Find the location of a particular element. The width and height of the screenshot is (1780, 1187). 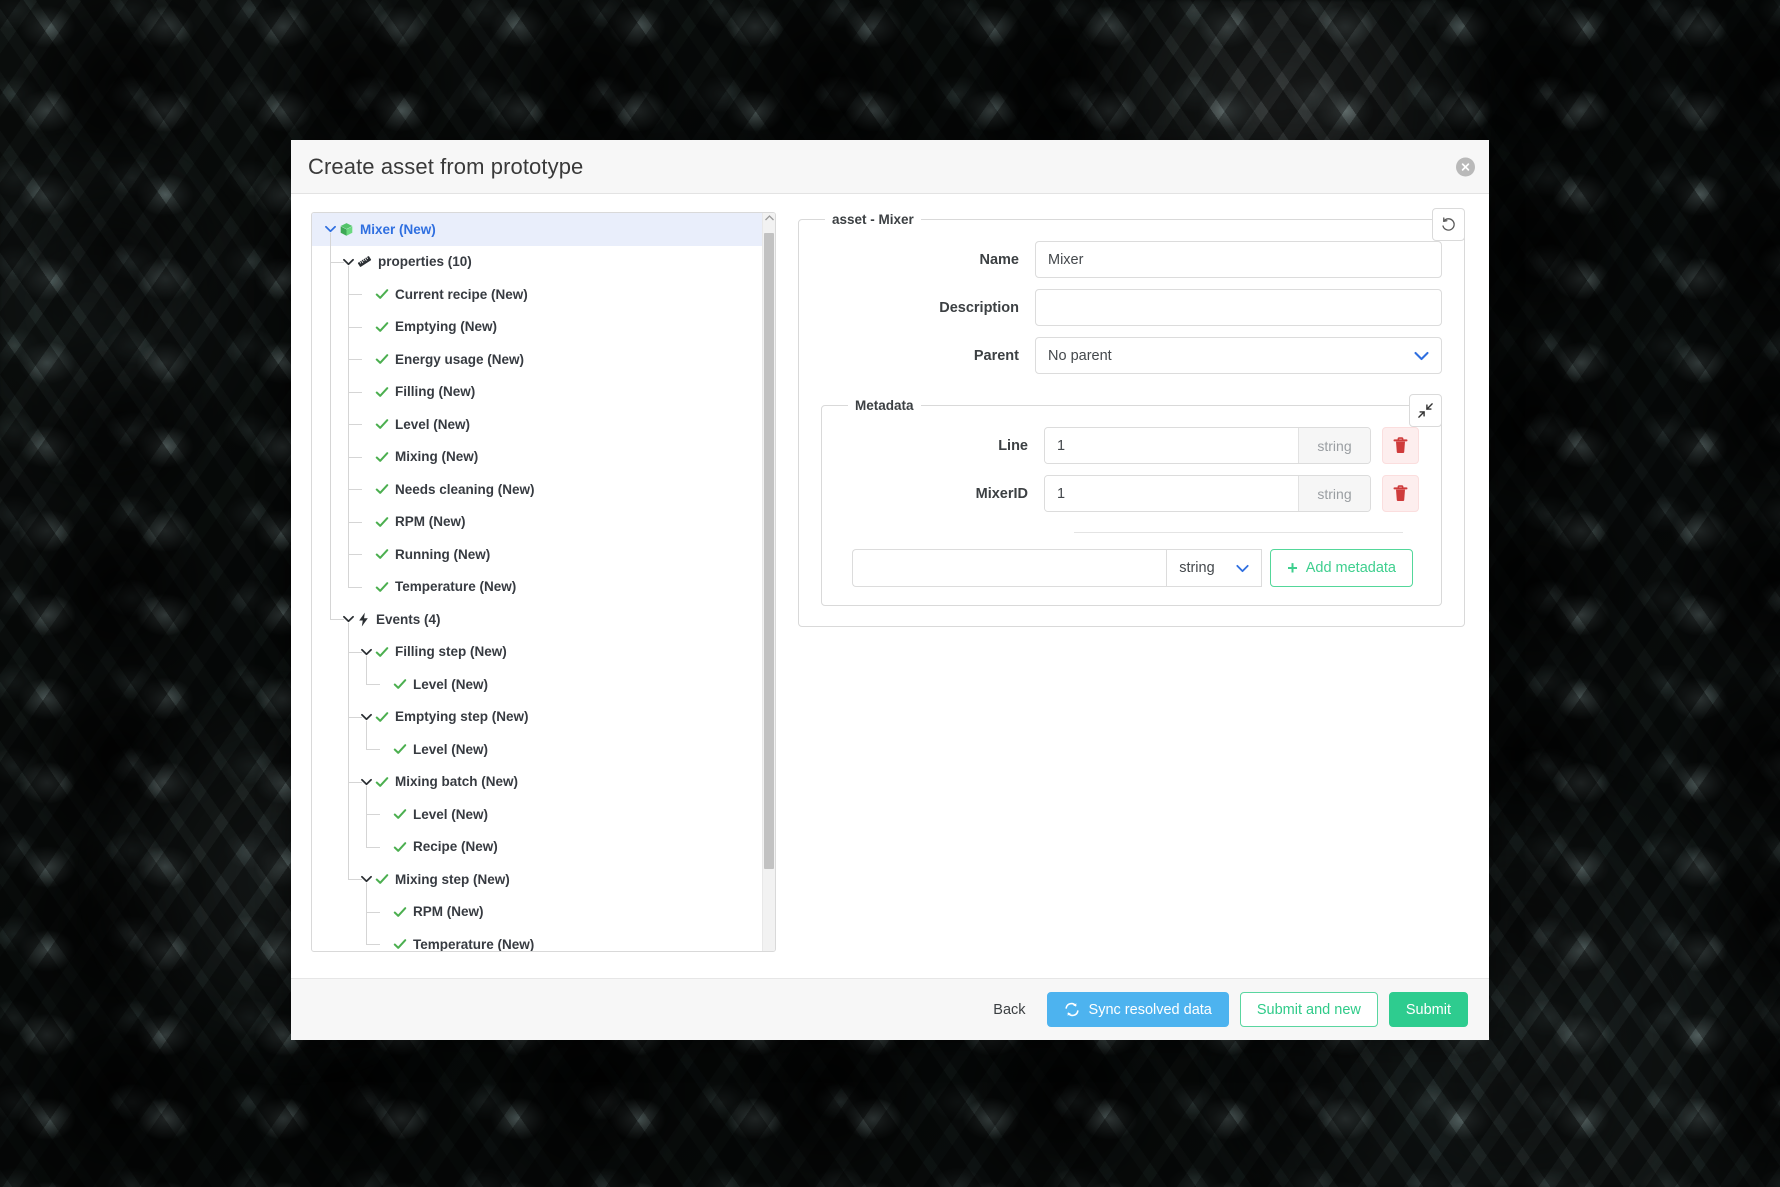

tree-node-label: Mixing batch (New) is located at coordinates (457, 781).